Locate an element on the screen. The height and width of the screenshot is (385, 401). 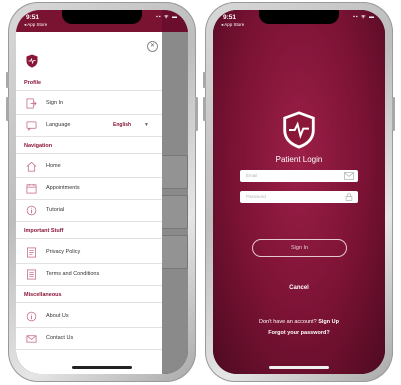
no-account-text: Don't have an account? is located at coordinates (288, 322).